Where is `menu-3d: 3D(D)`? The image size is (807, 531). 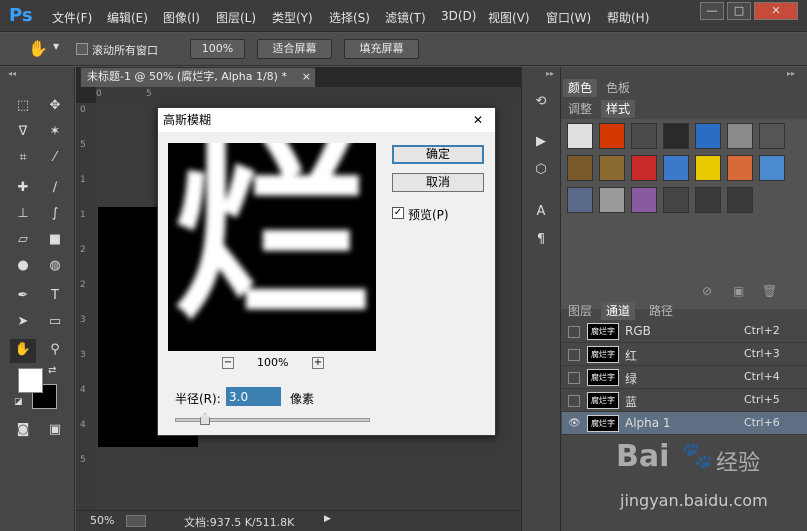 menu-3d: 3D(D) is located at coordinates (458, 16).